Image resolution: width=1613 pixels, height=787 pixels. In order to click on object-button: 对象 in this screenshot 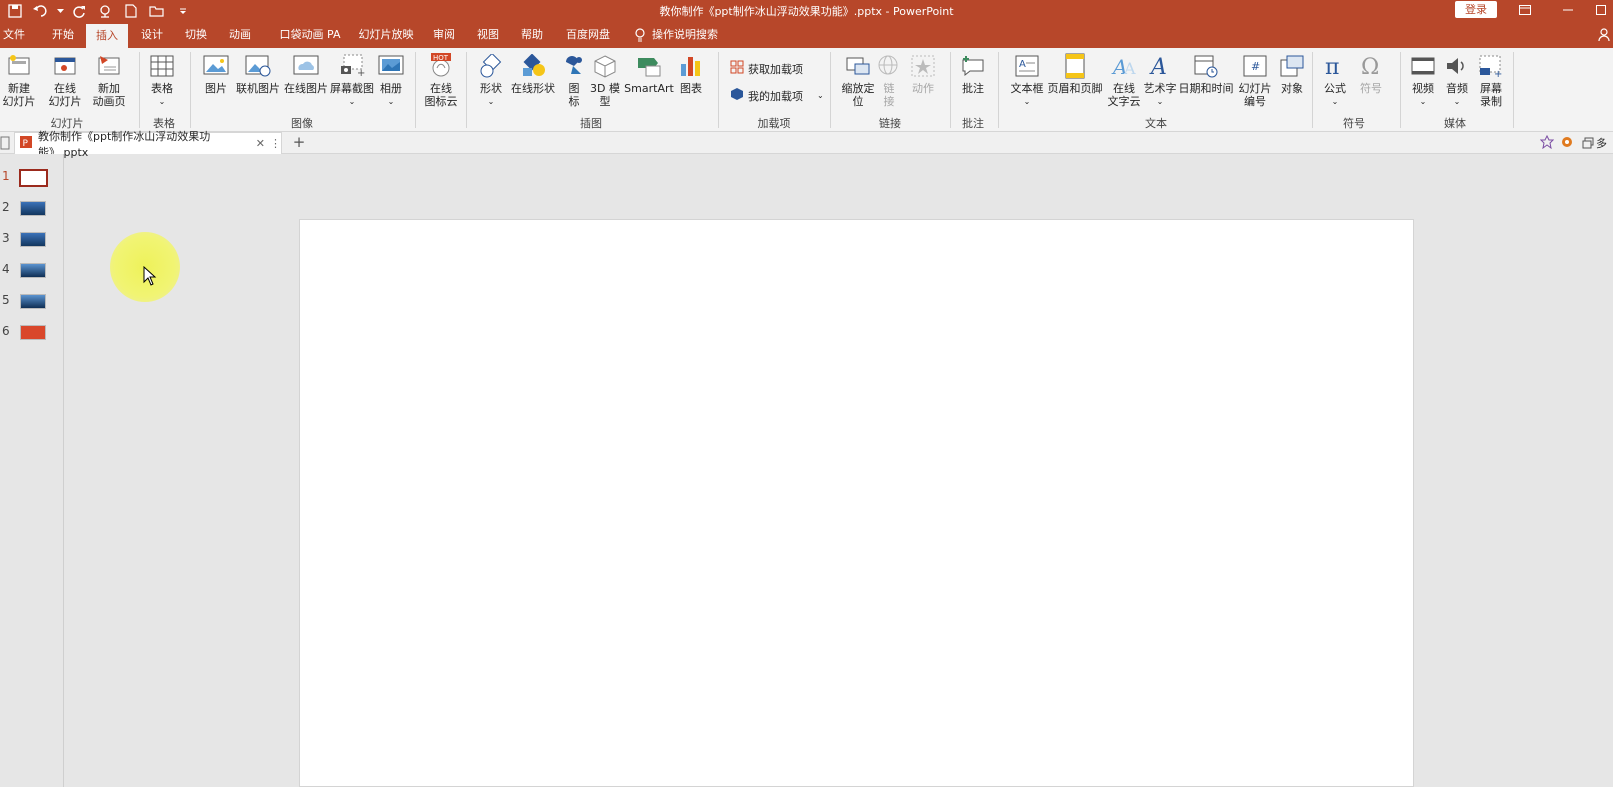, I will do `click(1292, 73)`.